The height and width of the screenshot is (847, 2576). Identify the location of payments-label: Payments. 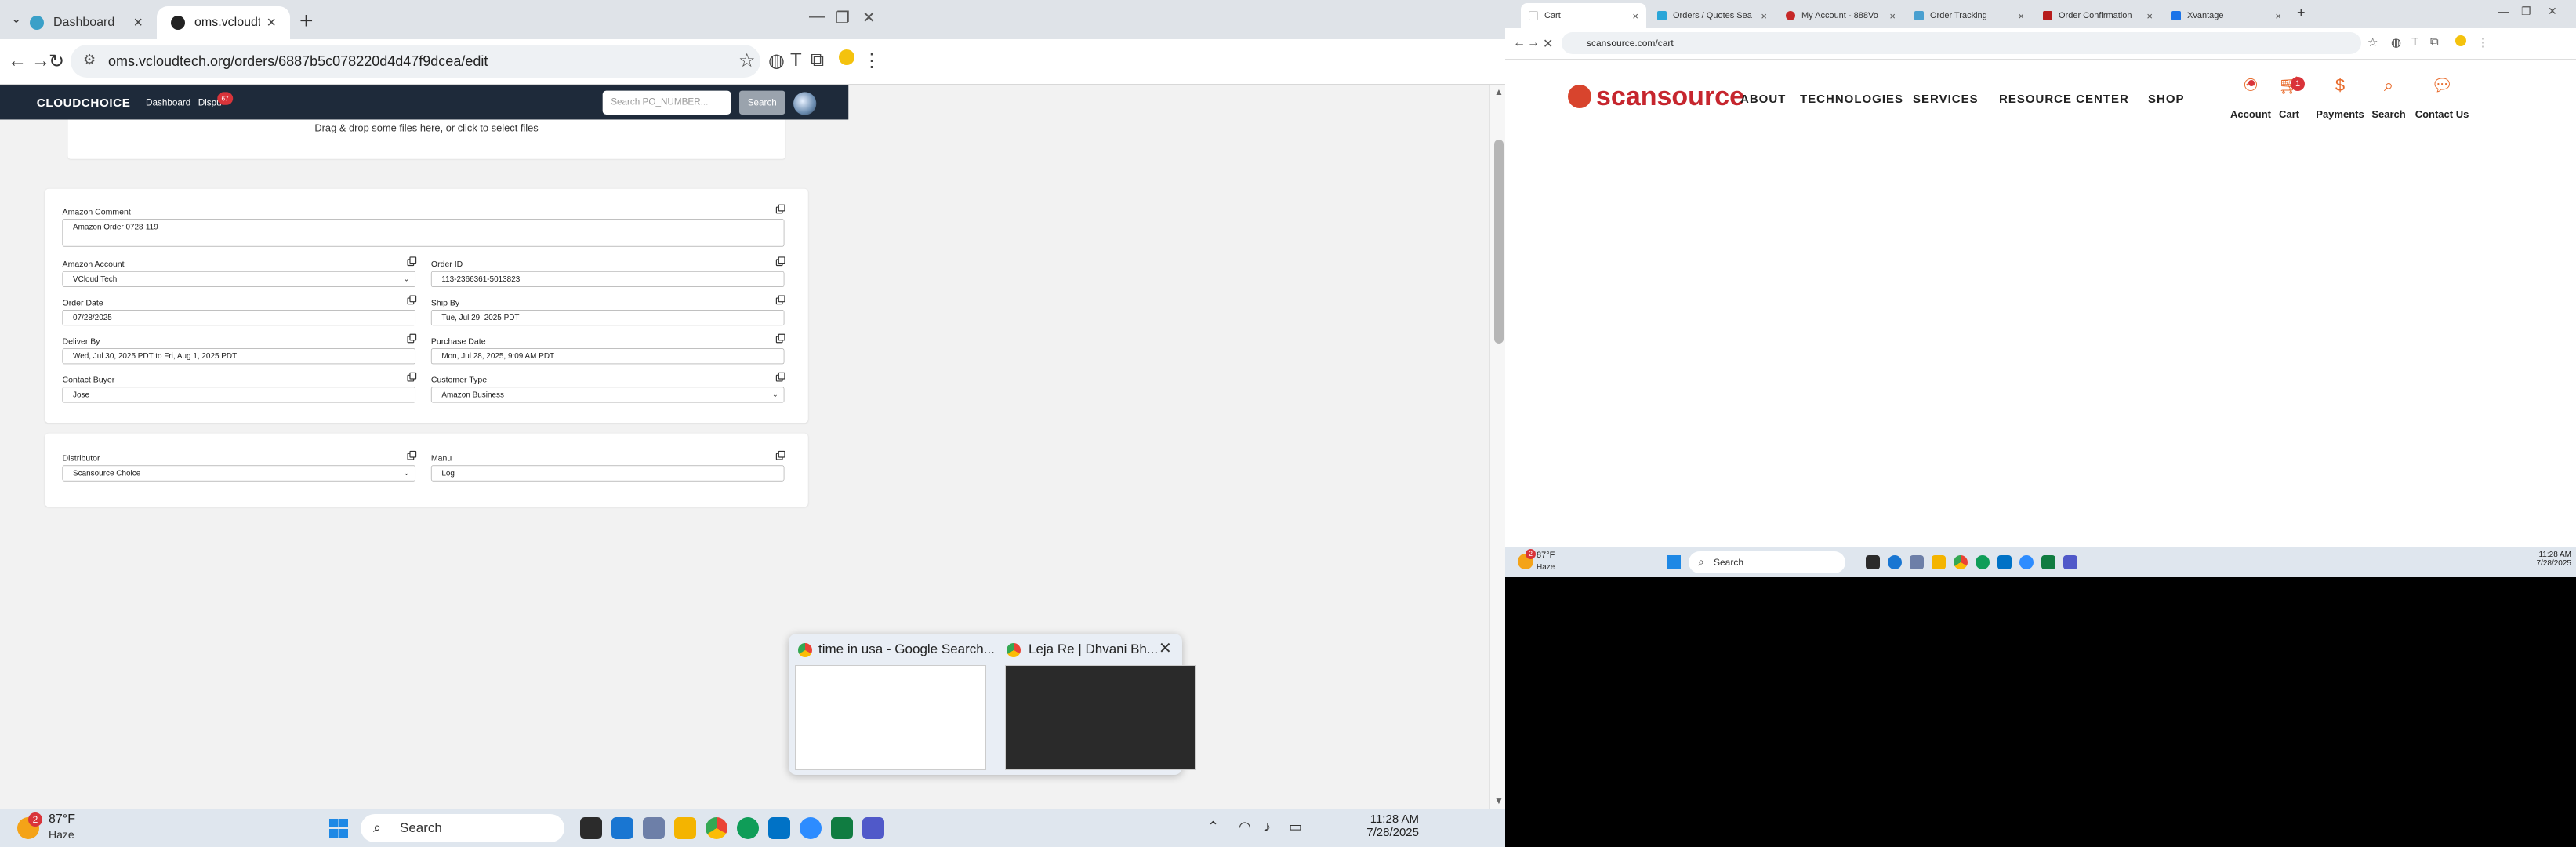
(2340, 114).